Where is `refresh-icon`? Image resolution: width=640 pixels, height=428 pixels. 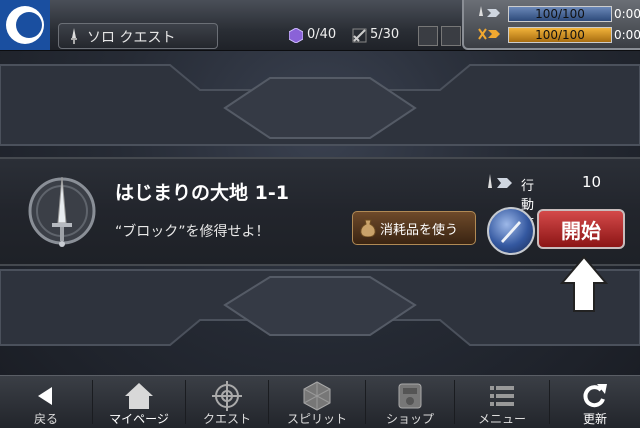 refresh-icon is located at coordinates (595, 396).